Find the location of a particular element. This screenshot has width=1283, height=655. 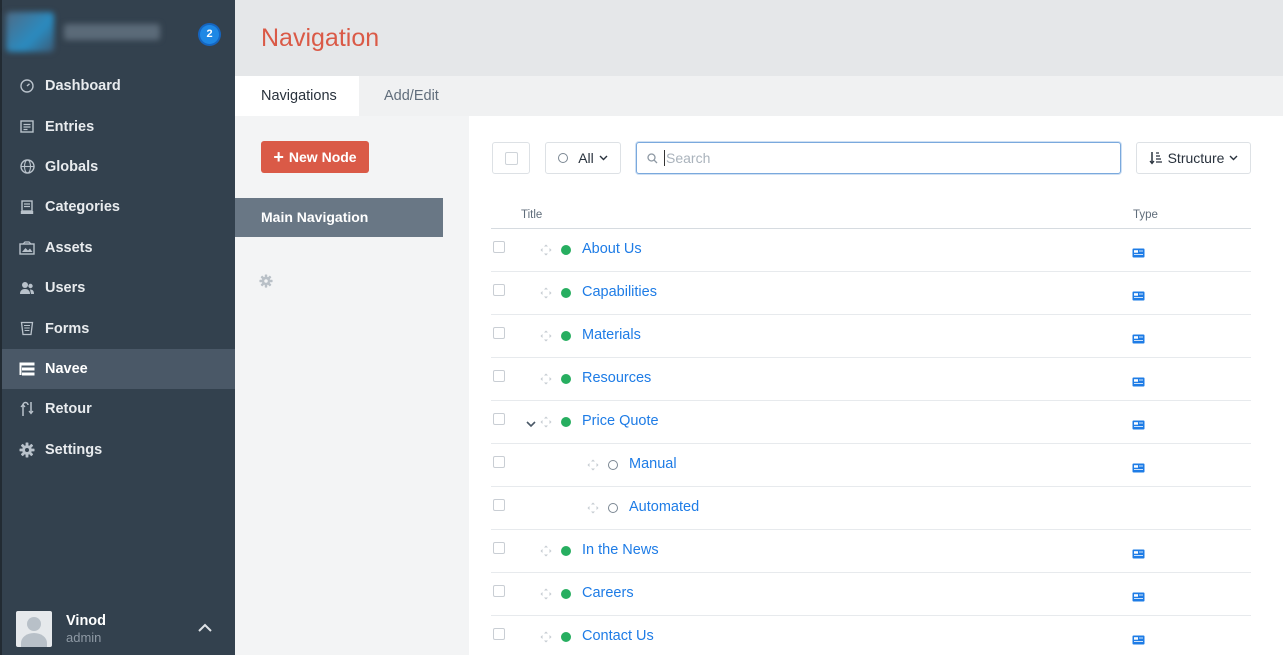

table-row: Manual is located at coordinates (871, 465).